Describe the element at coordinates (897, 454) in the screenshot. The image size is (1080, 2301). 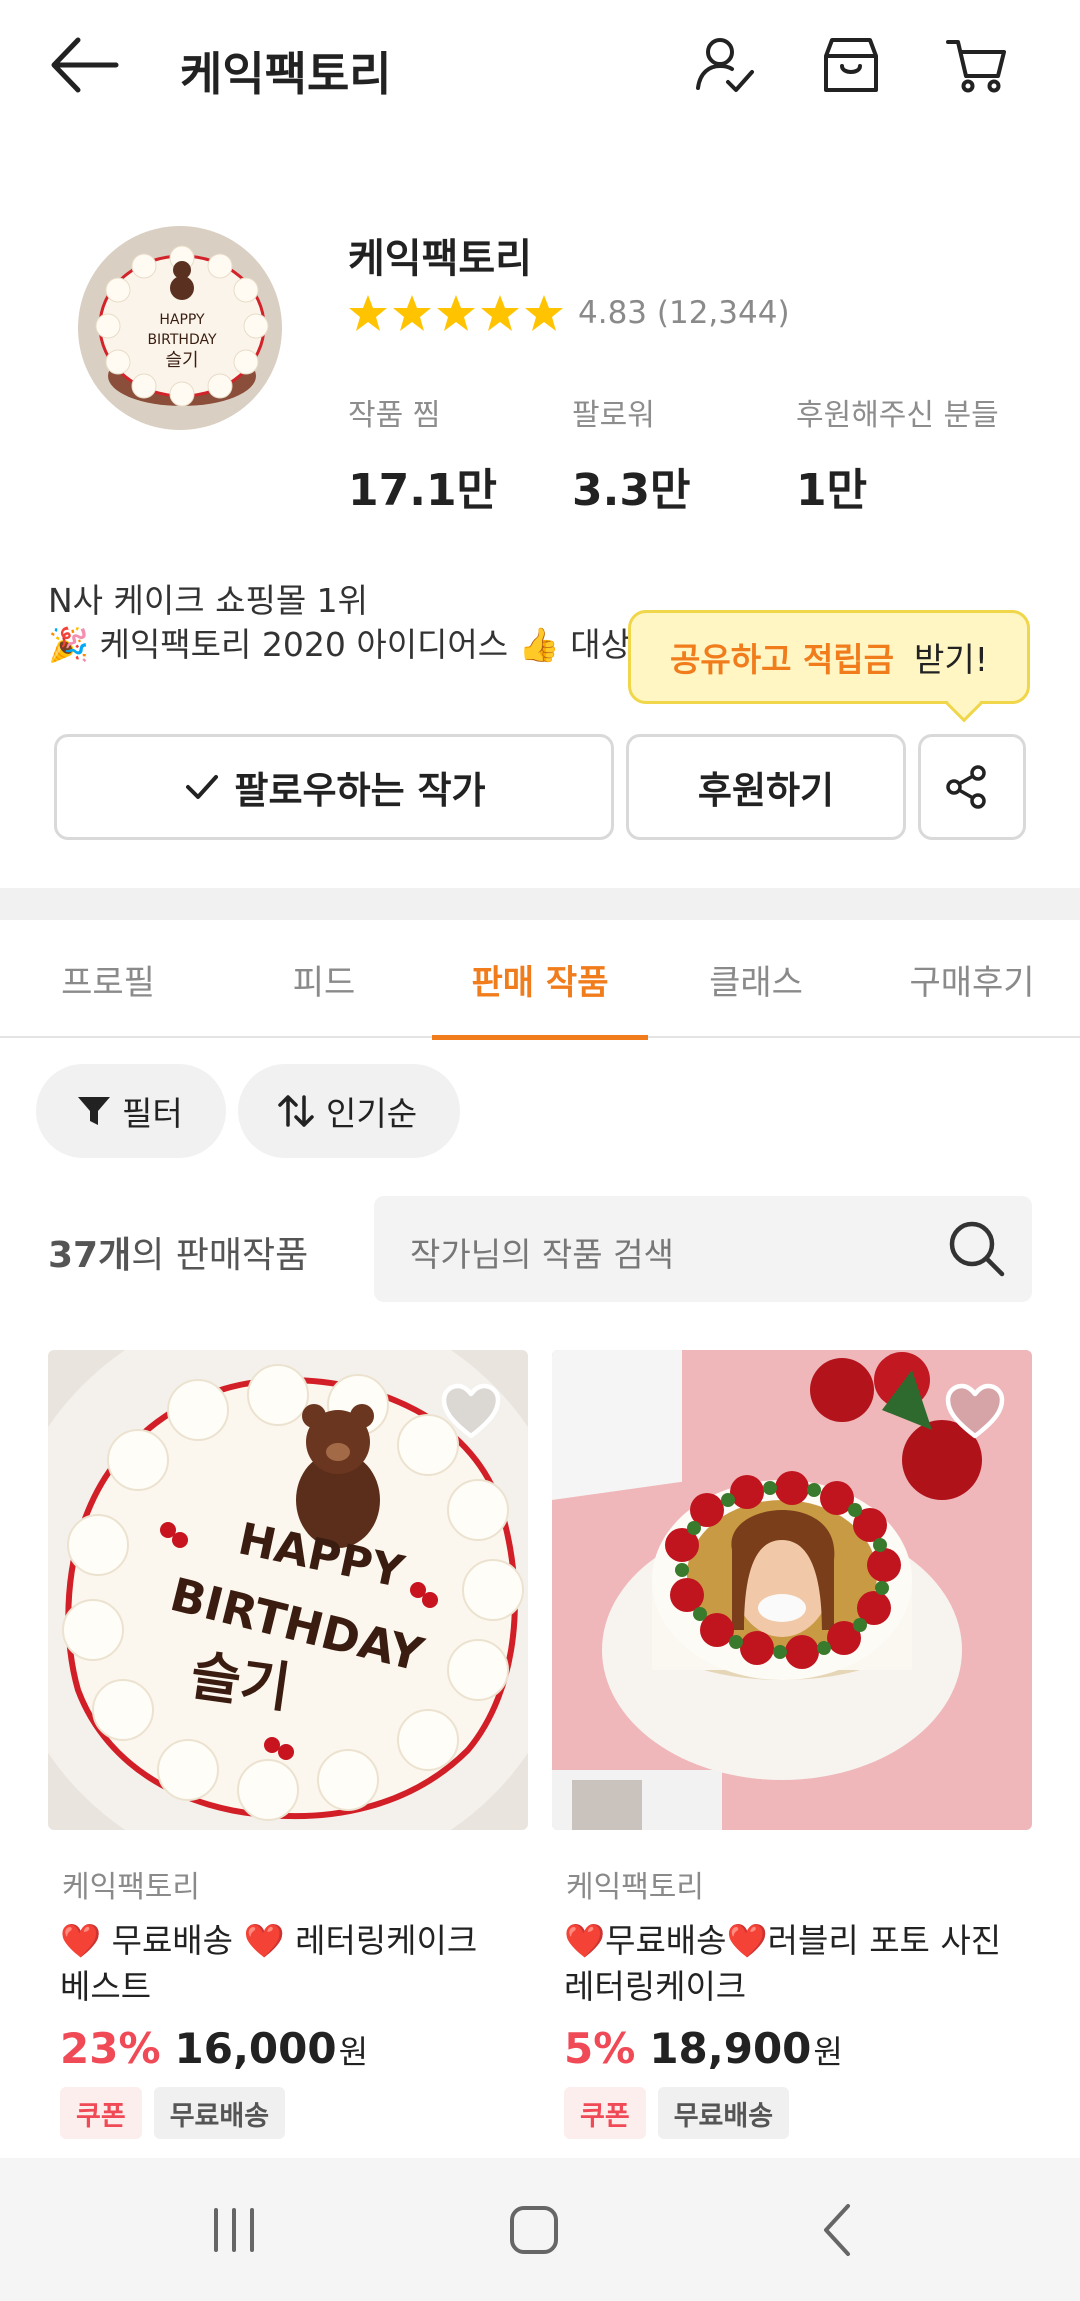
I see `stat-supporters: 후원해주신 분들 1만` at that location.